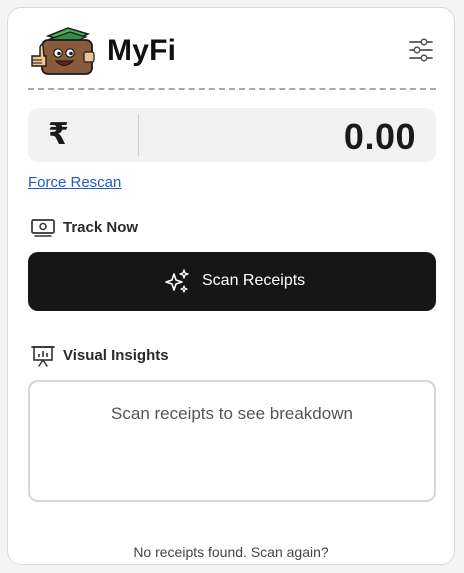 Image resolution: width=464 pixels, height=573 pixels. What do you see at coordinates (421, 50) in the screenshot?
I see `settings-sliders-icon` at bounding box center [421, 50].